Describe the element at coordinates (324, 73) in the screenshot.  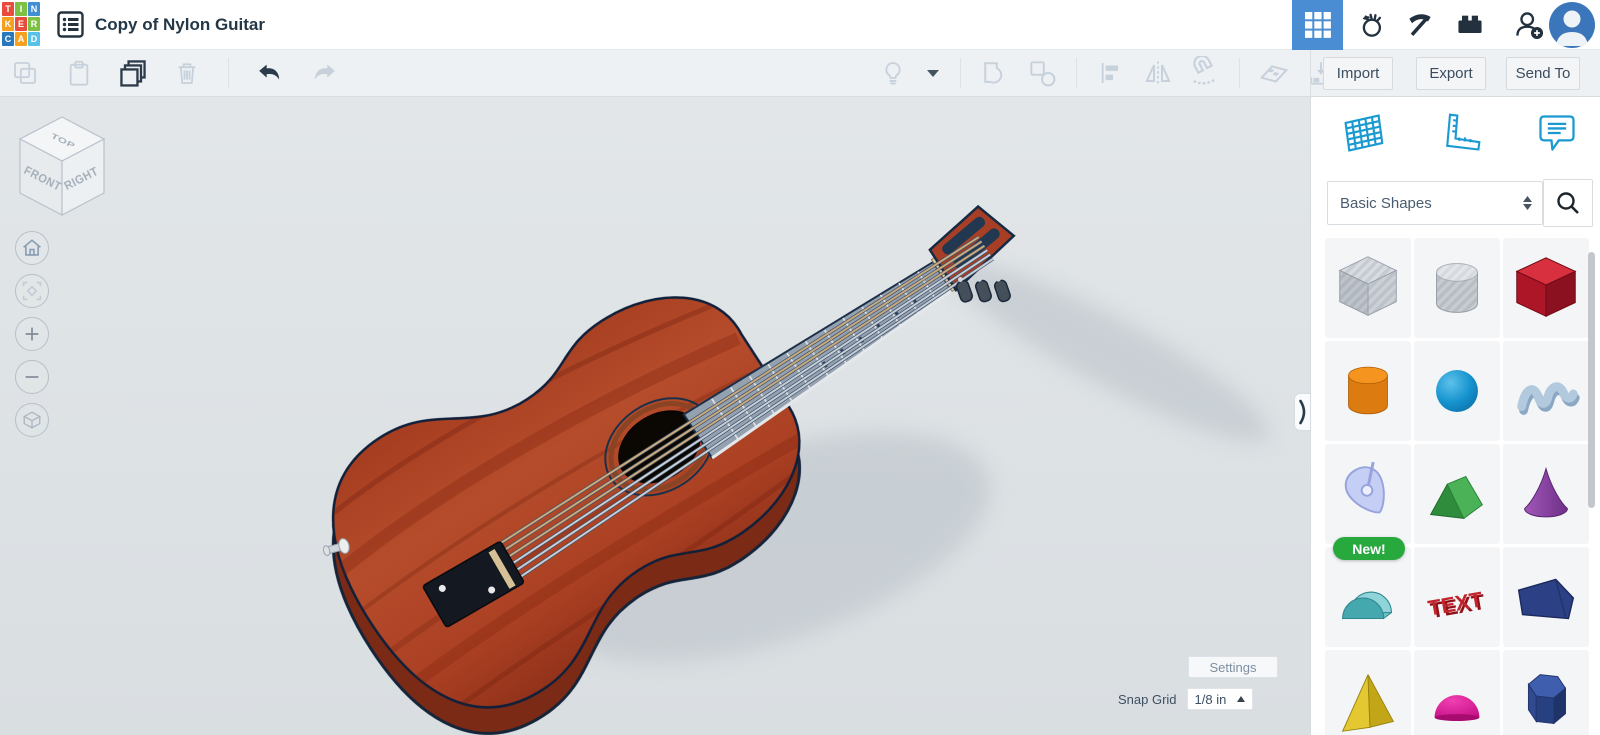
I see `redo-icon` at that location.